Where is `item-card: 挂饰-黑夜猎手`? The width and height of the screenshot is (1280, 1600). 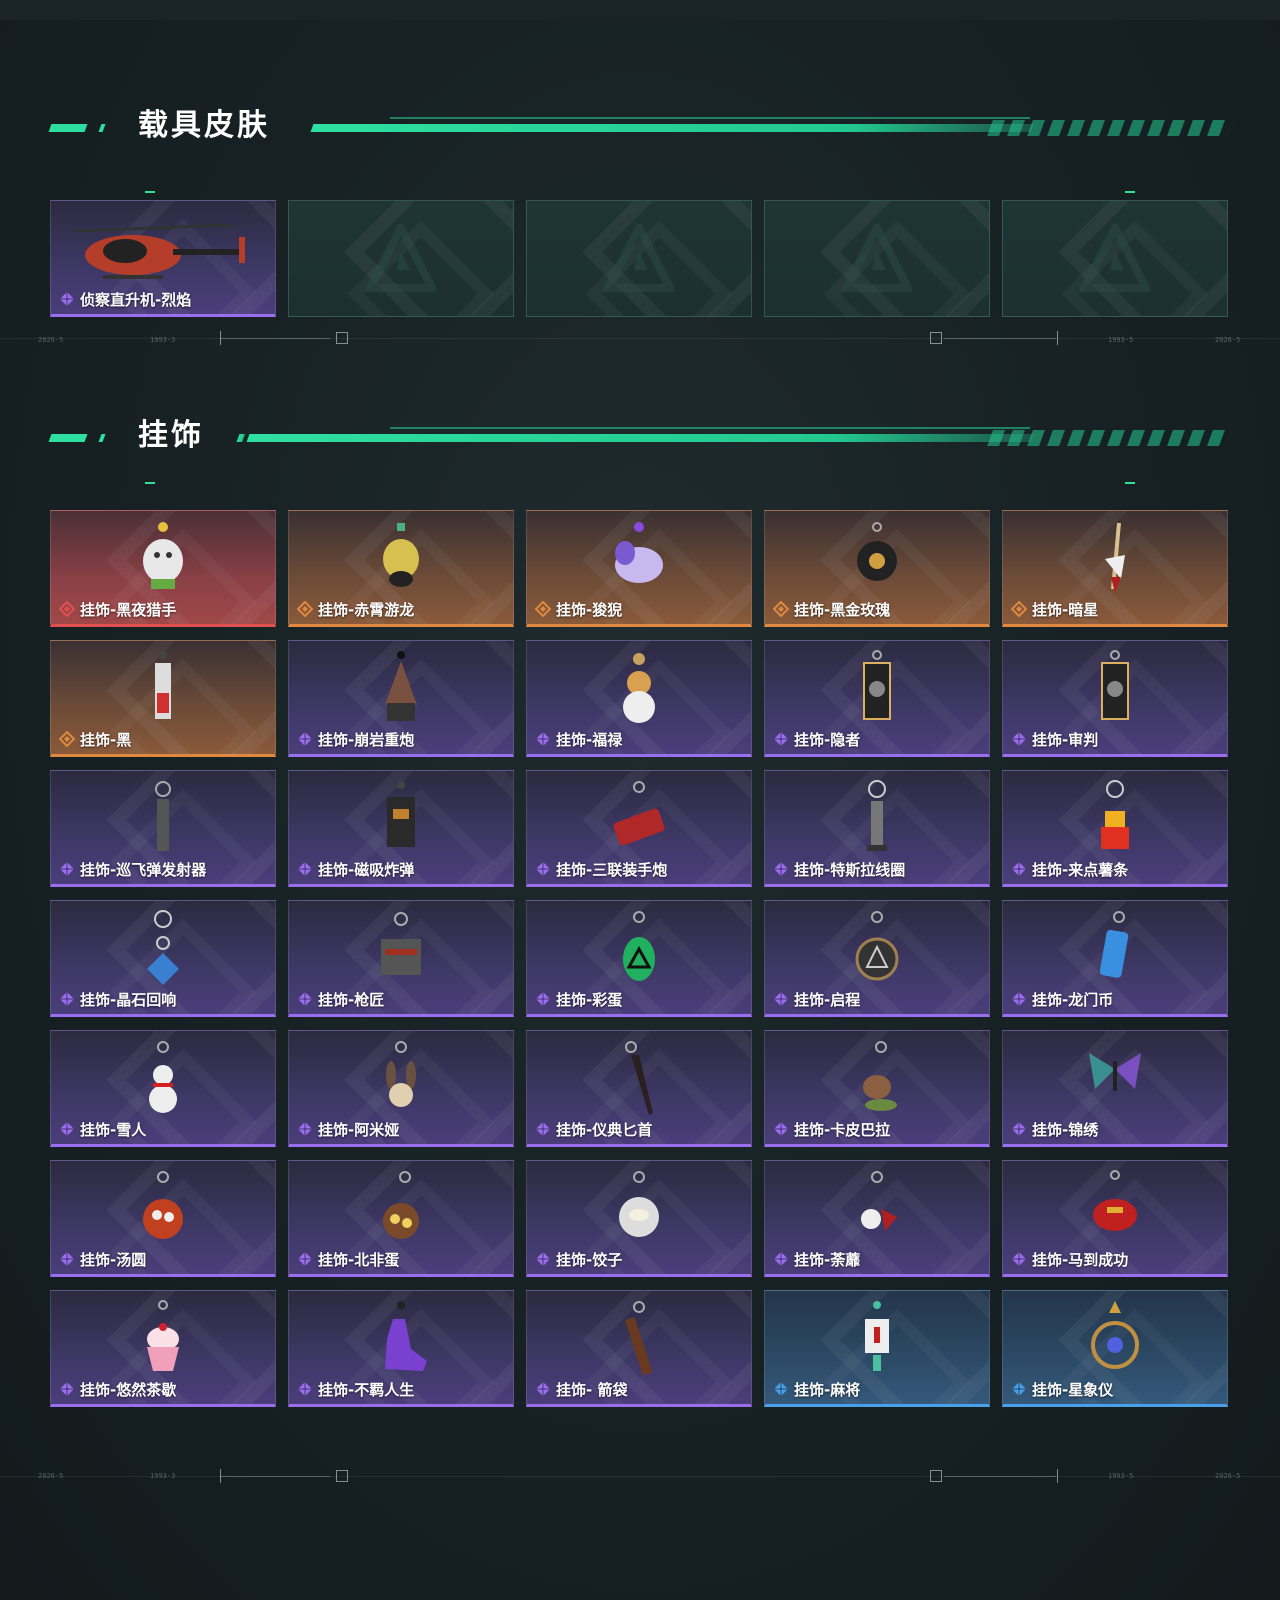 item-card: 挂饰-黑夜猎手 is located at coordinates (163, 568).